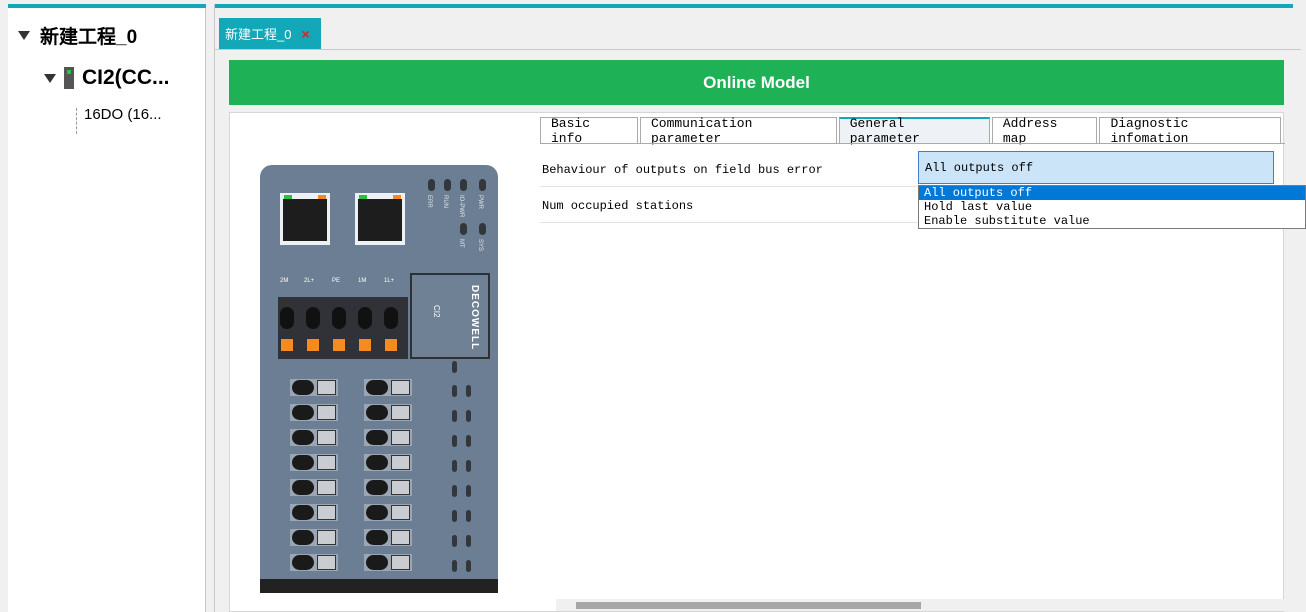 Image resolution: width=1306 pixels, height=612 pixels. I want to click on tab-label: Address map, so click(1030, 130).